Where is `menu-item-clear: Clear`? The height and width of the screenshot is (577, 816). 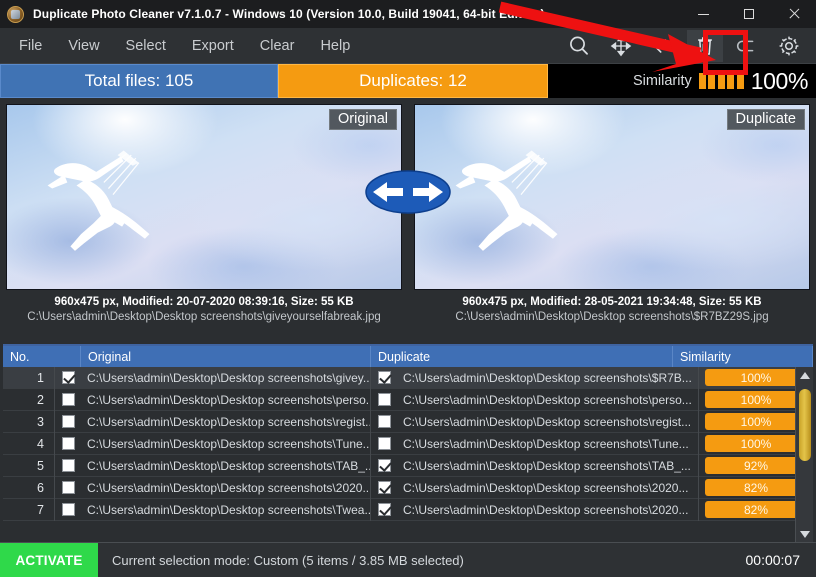
menu-item-clear: Clear is located at coordinates (277, 46).